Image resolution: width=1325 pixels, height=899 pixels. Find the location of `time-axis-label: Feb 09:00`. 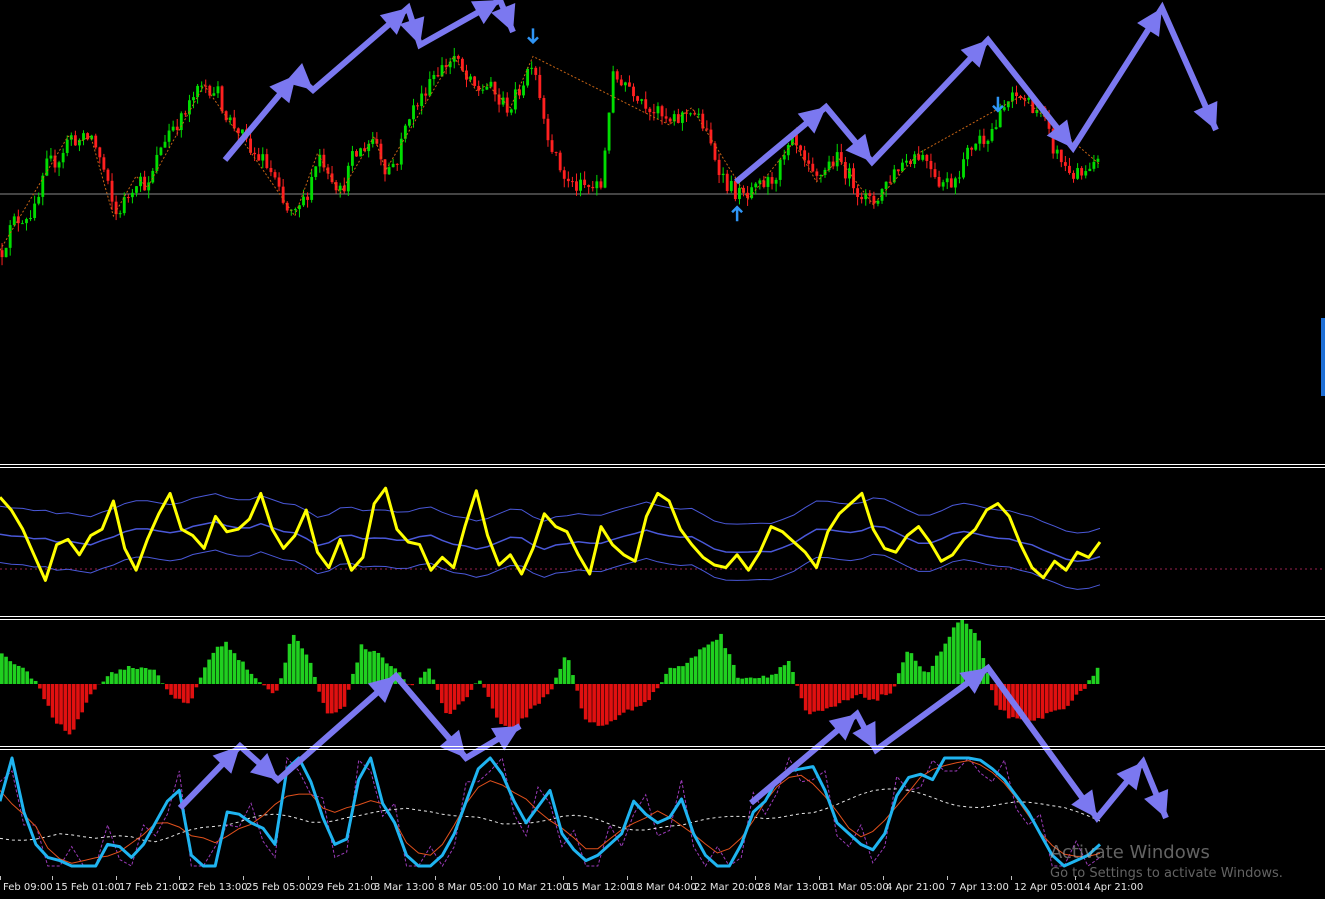

time-axis-label: Feb 09:00 is located at coordinates (28, 887).